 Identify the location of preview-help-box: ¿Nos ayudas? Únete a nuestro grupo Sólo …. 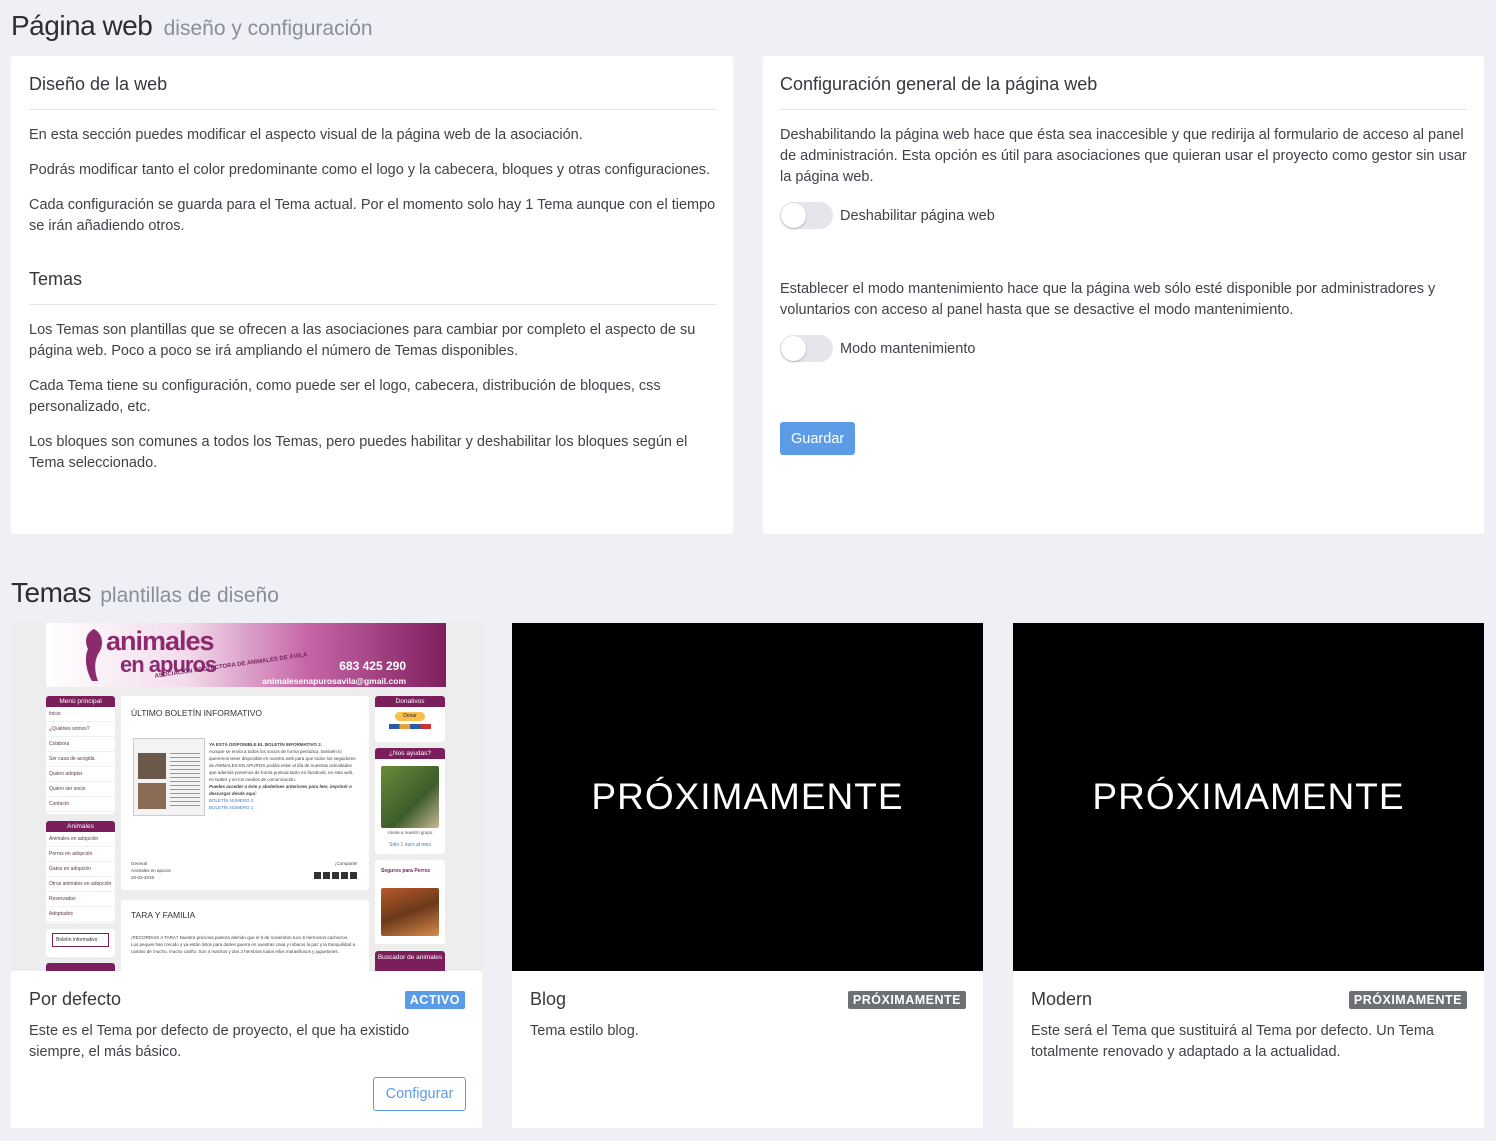
(410, 801).